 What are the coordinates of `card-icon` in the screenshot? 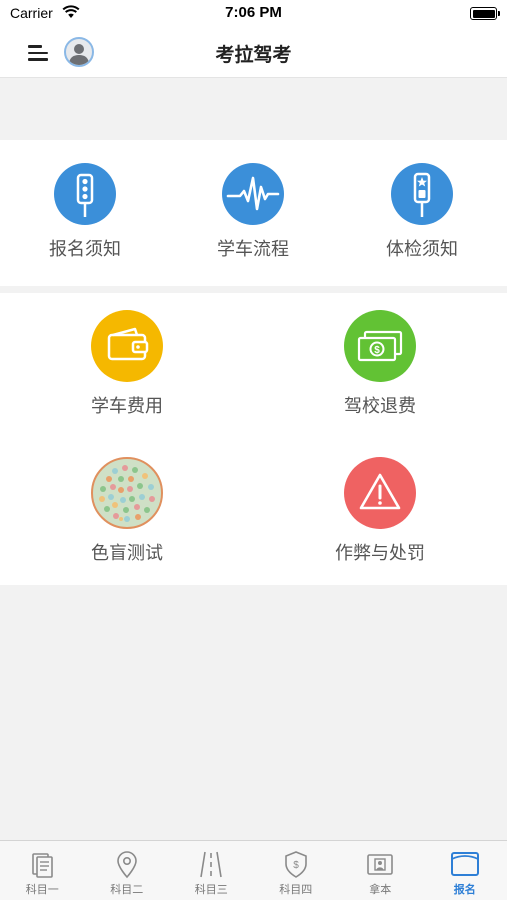 It's located at (464, 864).